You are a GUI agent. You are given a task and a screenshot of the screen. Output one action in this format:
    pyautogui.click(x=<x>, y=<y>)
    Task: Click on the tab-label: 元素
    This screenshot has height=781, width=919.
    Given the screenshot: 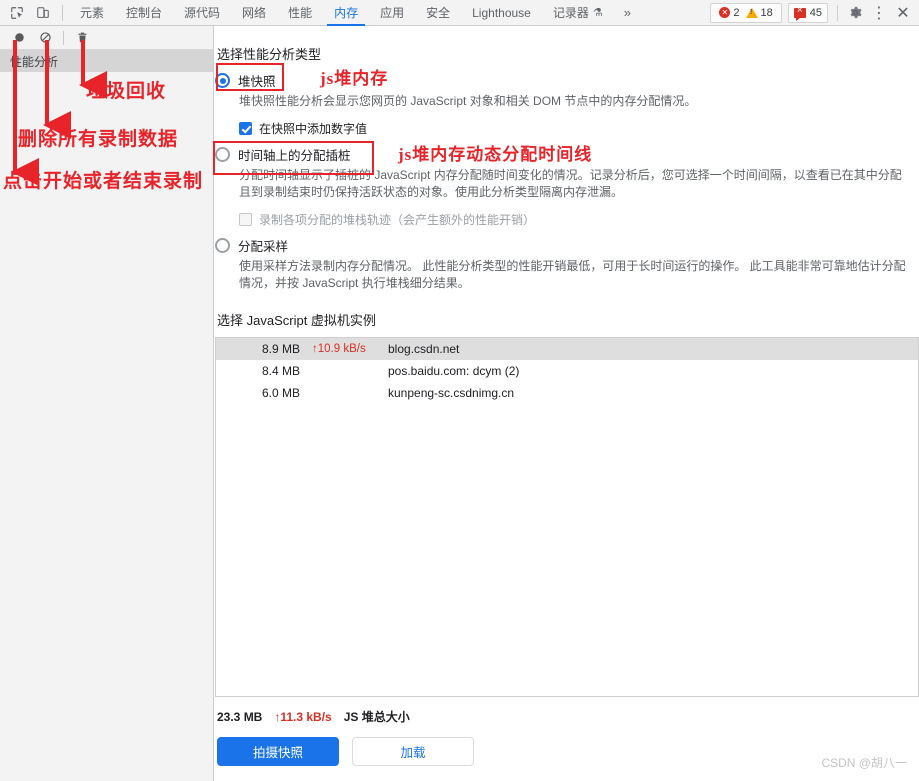 What is the action you would take?
    pyautogui.click(x=92, y=13)
    